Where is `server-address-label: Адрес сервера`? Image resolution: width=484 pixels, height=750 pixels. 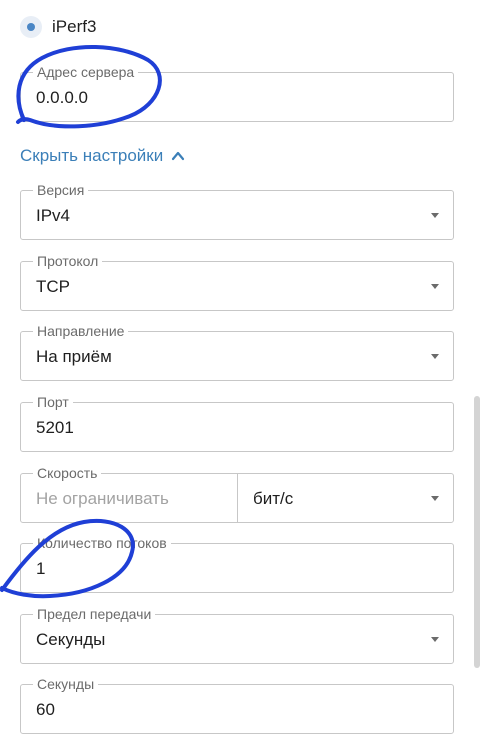
server-address-label: Адрес сервера is located at coordinates (86, 72).